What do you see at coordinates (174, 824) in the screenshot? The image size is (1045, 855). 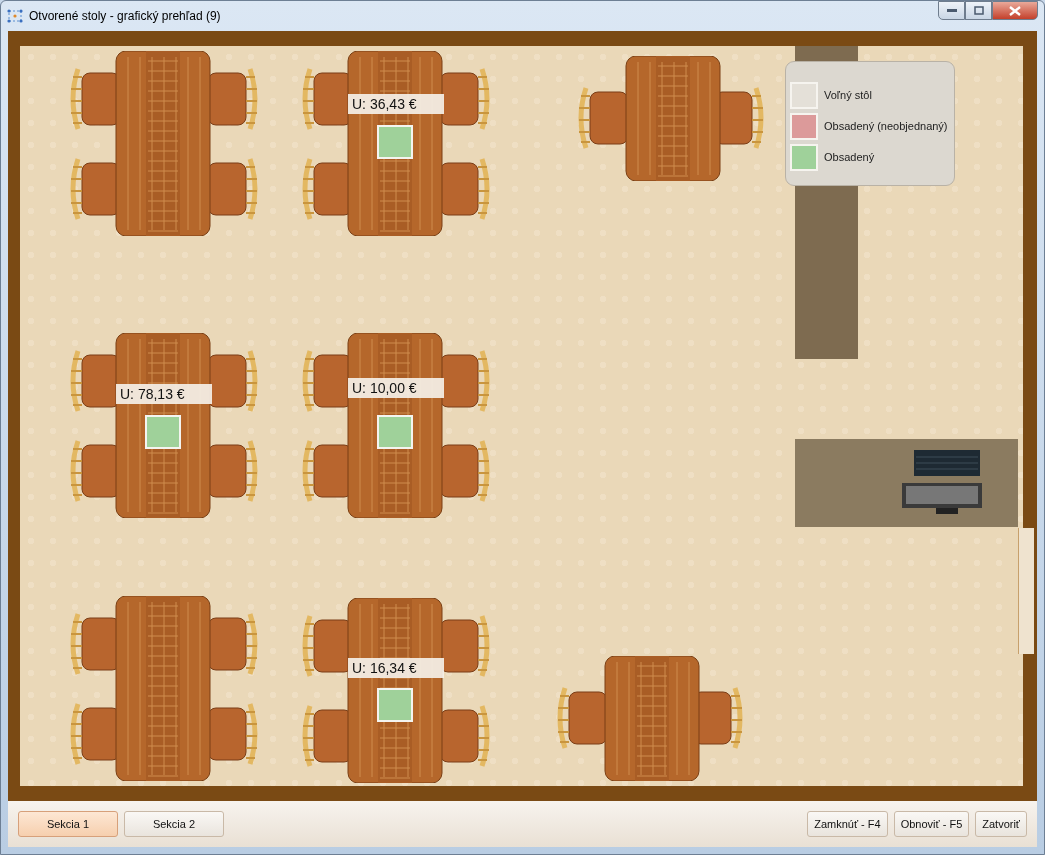 I see `section-tab: Sekcia 2` at bounding box center [174, 824].